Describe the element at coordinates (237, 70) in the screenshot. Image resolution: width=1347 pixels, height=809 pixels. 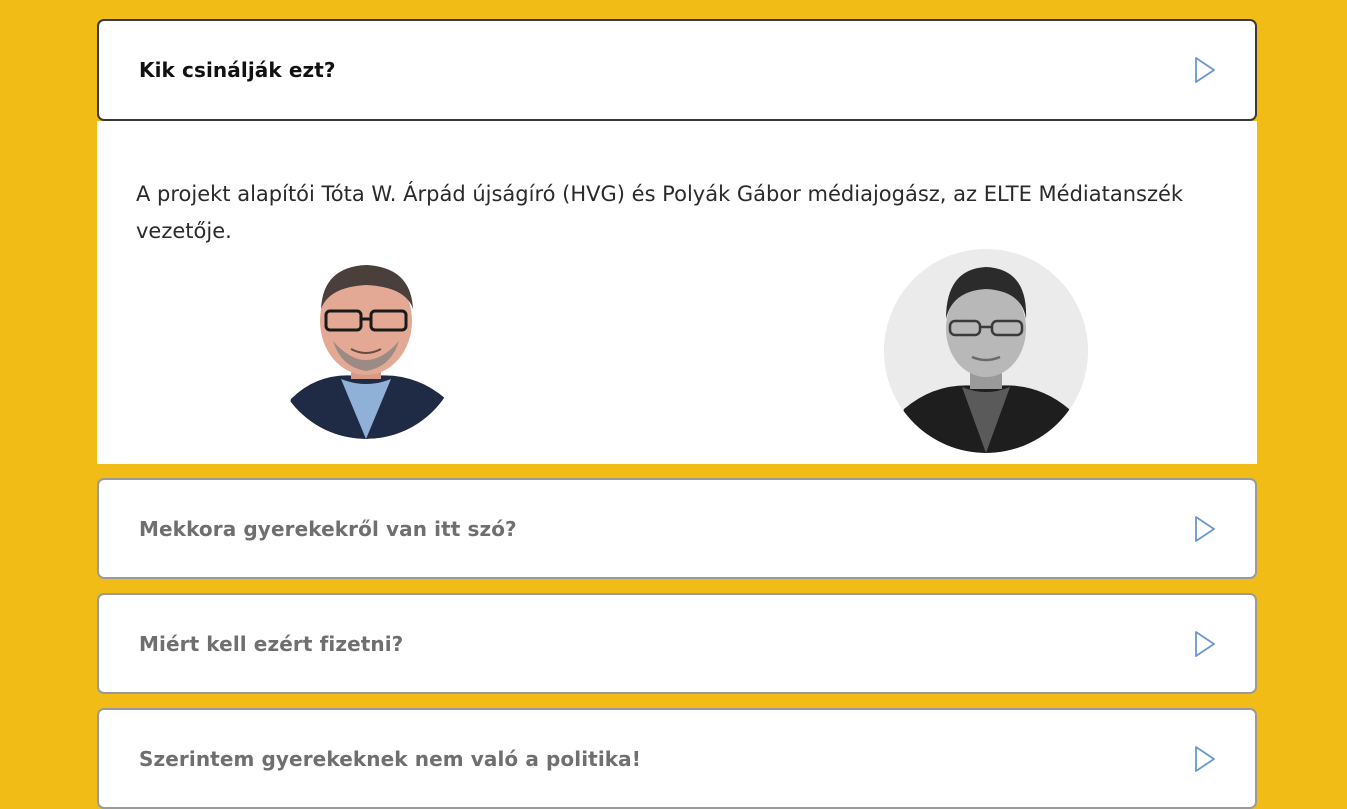
I see `faq-question: Kik csinálják ezt?` at that location.